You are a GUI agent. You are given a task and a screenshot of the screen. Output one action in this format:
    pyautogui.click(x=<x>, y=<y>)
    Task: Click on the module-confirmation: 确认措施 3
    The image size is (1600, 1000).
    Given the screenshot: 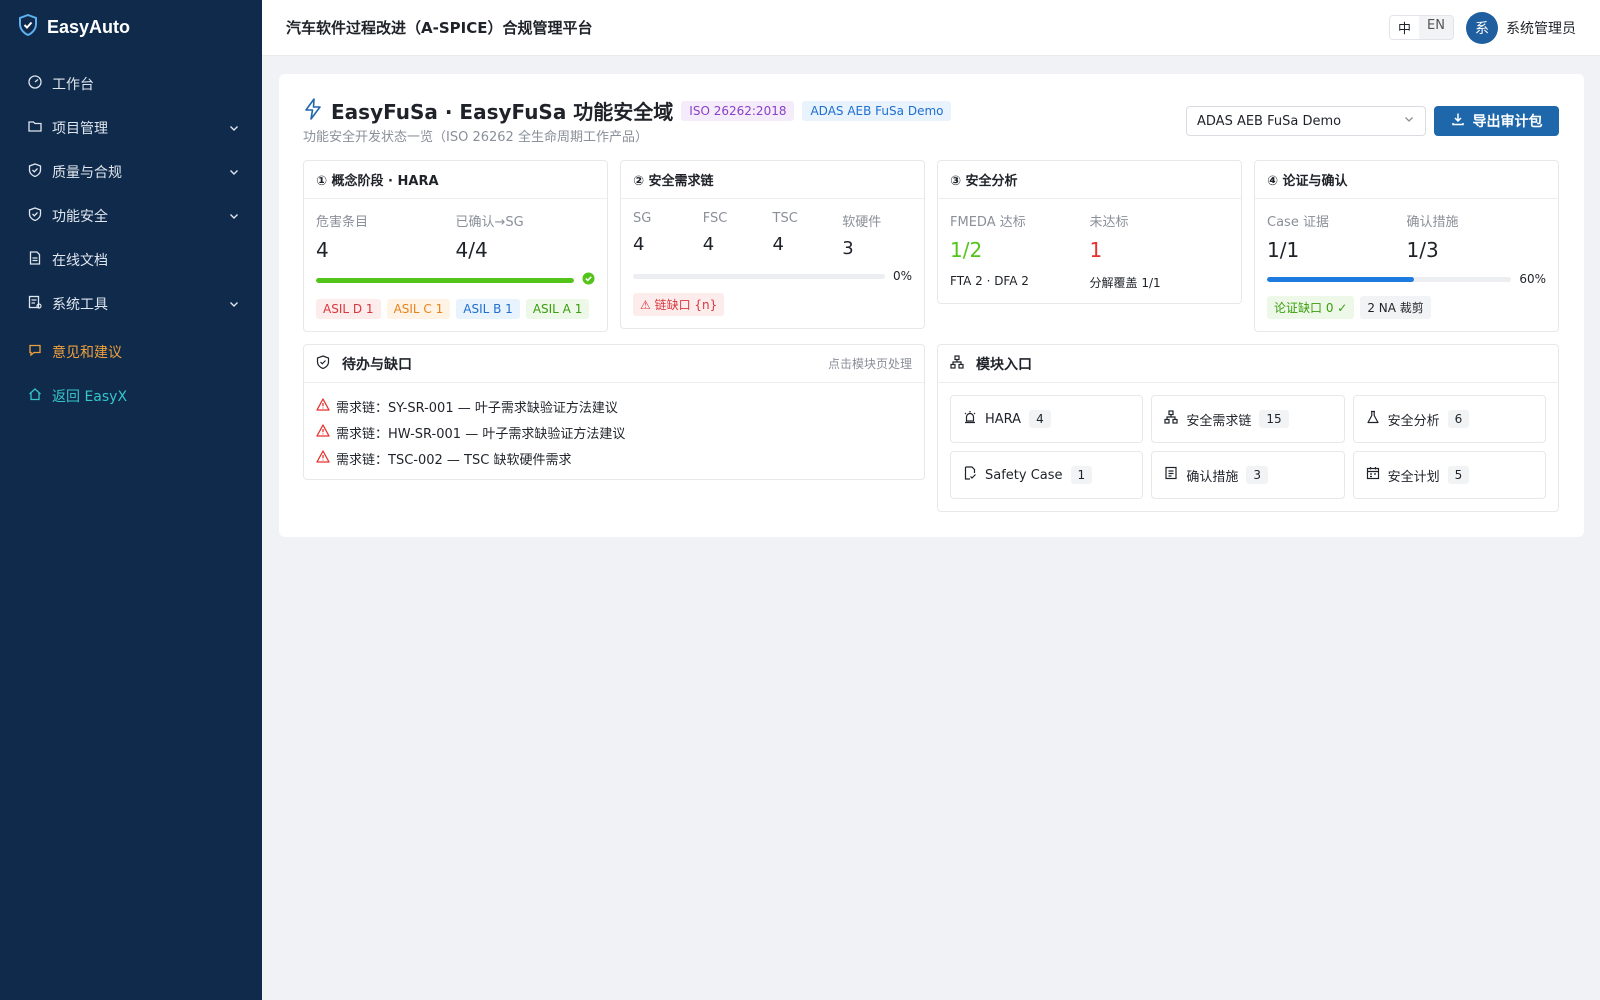 What is the action you would take?
    pyautogui.click(x=1248, y=475)
    